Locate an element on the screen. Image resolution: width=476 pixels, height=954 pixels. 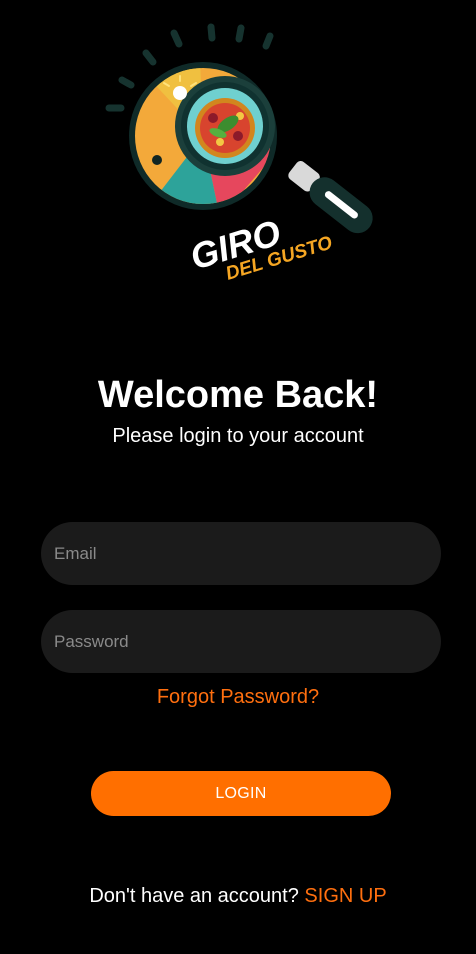
login-button: LOGIN is located at coordinates (241, 793).